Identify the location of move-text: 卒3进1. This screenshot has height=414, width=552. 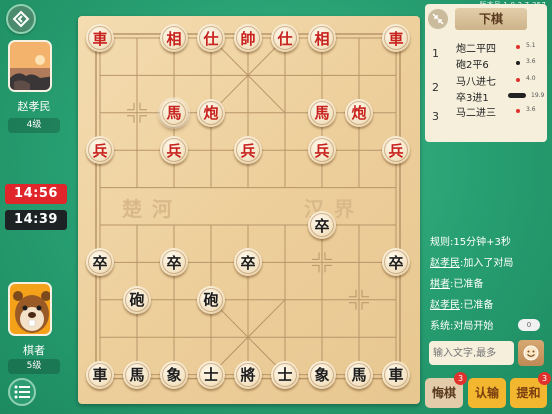
(472, 96).